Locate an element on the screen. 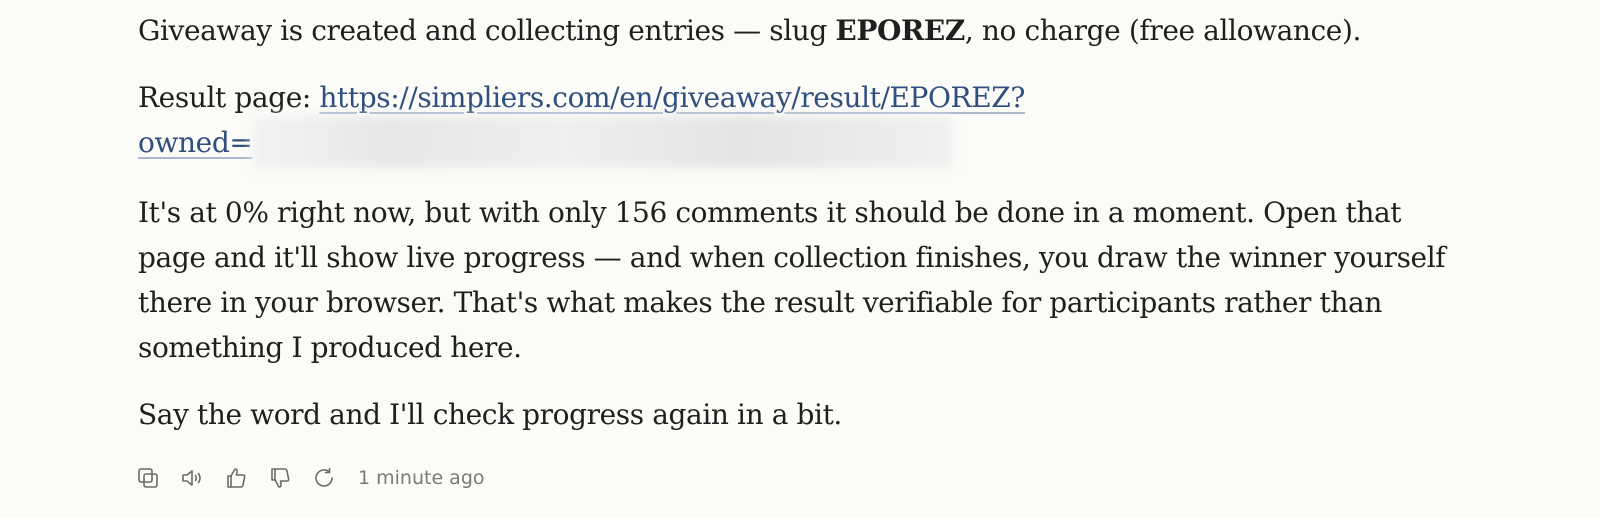 This screenshot has height=518, width=1600. thumbs-down-button is located at coordinates (290, 478).